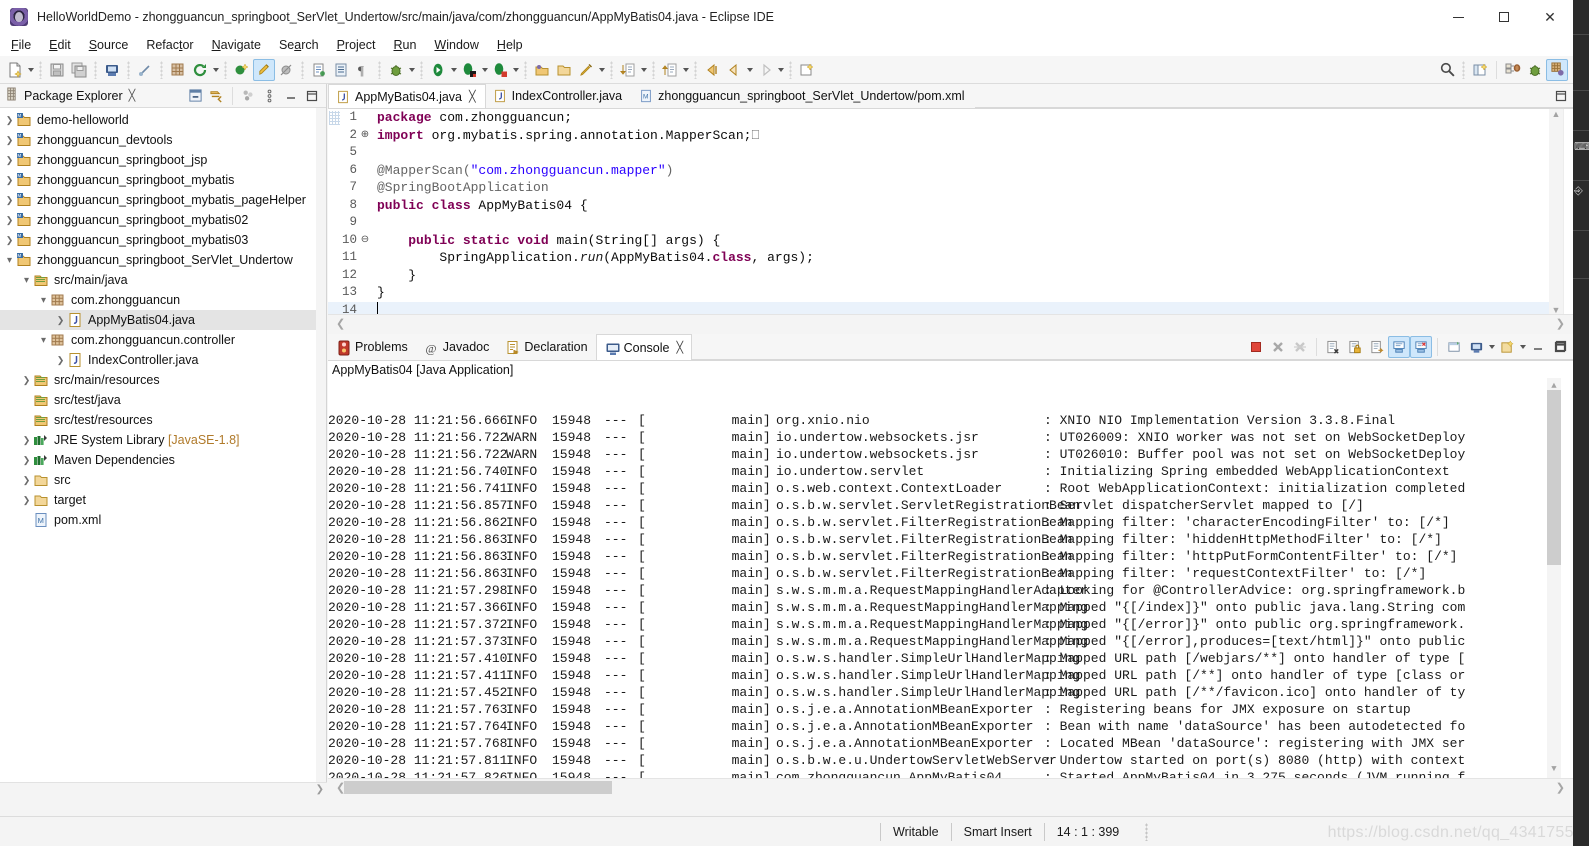 This screenshot has width=1589, height=846. I want to click on editor-restore-icon, so click(1561, 96).